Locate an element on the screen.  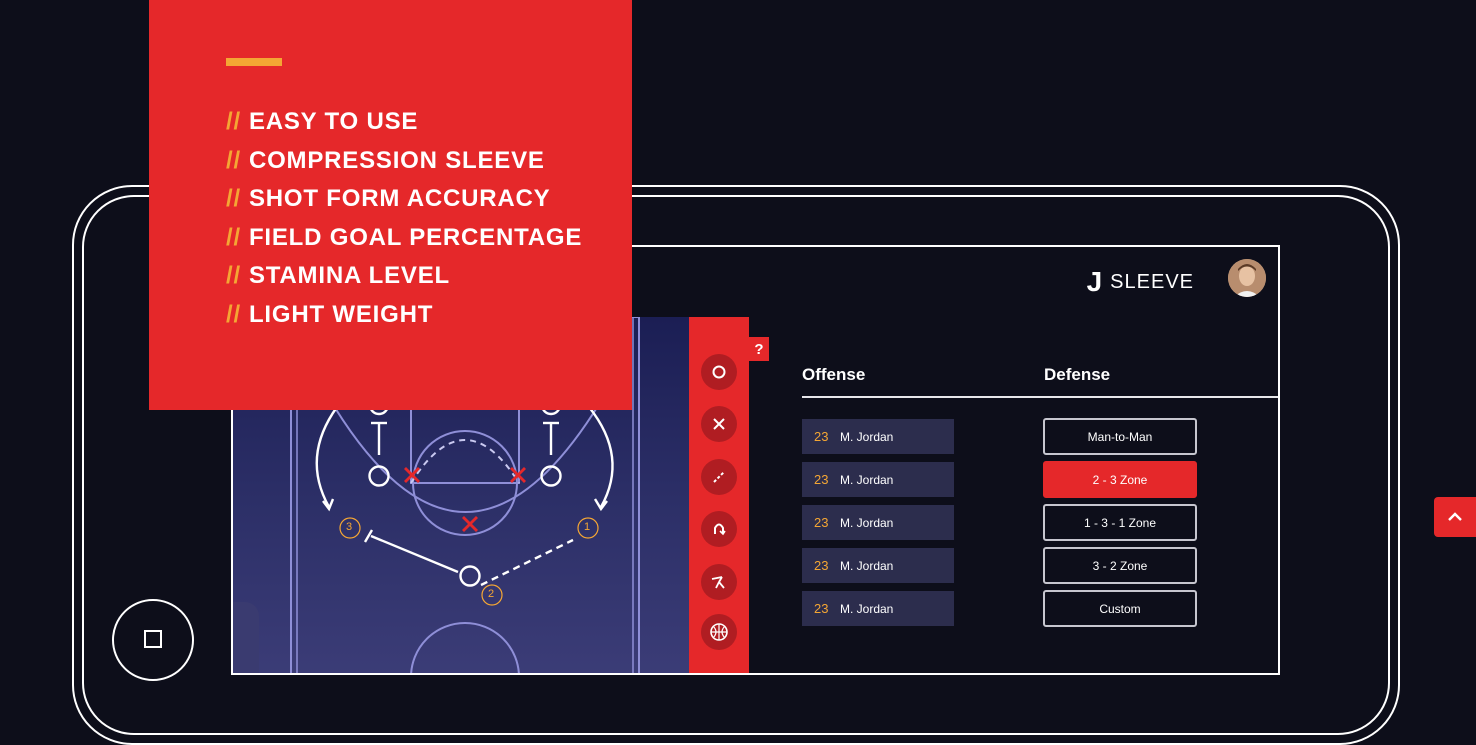
feature-label: FIELD GOAL PERCENTAGE is located at coordinates (415, 237).